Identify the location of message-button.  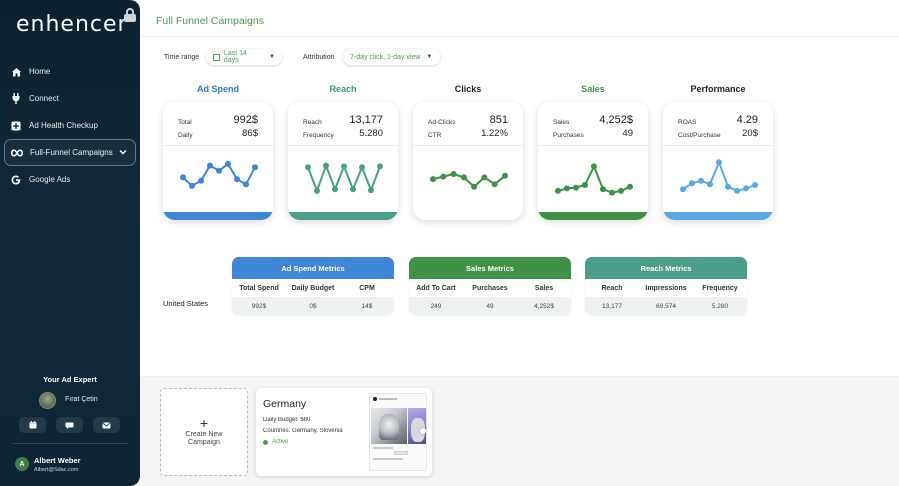
(69, 425).